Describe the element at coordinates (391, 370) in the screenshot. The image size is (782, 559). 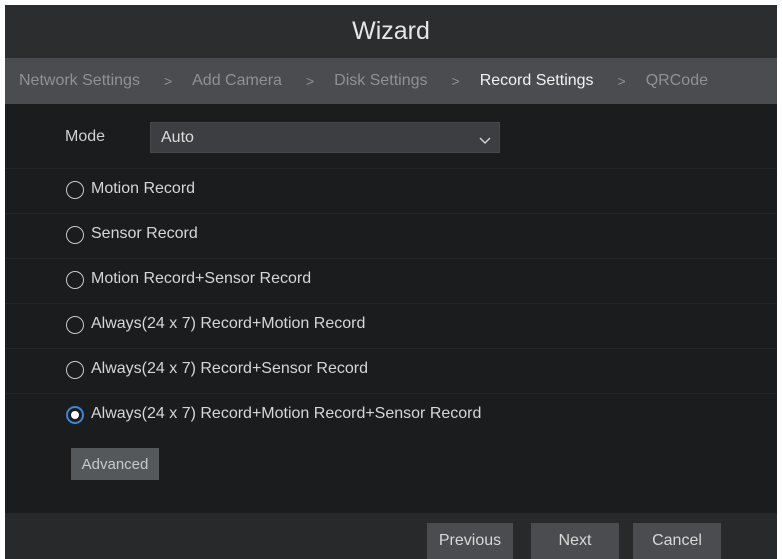
I see `record-option-always-sensor: Always(24 x 7) Record+Sensor Record` at that location.